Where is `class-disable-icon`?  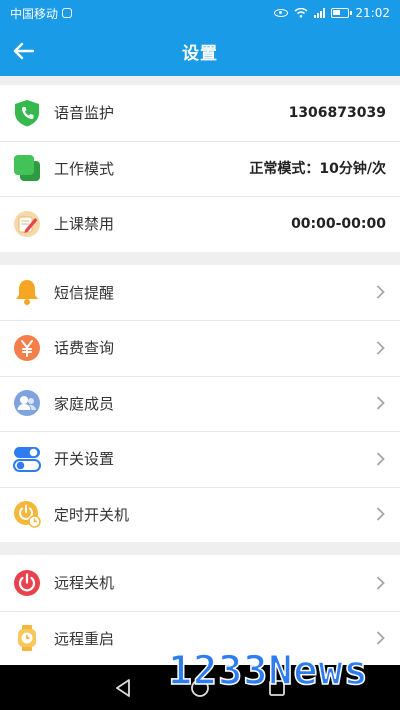 class-disable-icon is located at coordinates (27, 224).